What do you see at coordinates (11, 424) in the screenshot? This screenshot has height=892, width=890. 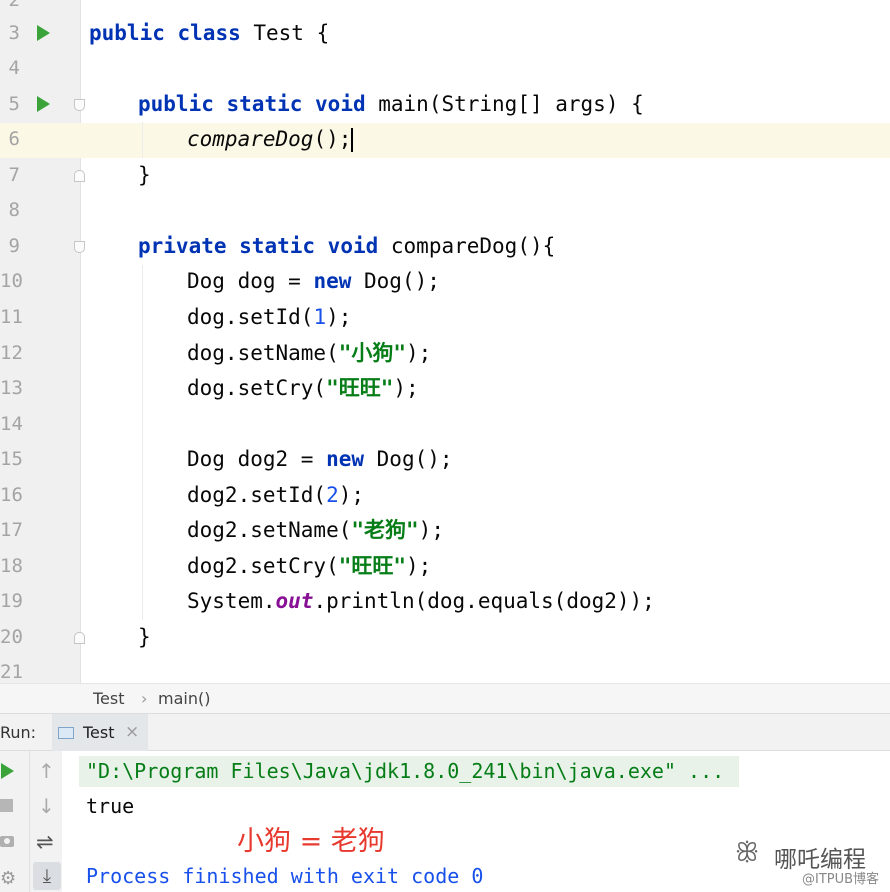 I see `line-number: 14` at bounding box center [11, 424].